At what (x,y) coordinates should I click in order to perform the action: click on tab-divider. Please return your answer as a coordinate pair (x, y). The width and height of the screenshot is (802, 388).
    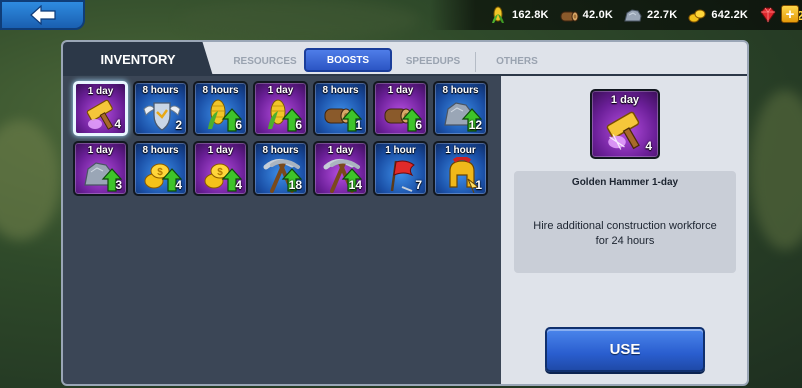
    Looking at the image, I should click on (475, 62).